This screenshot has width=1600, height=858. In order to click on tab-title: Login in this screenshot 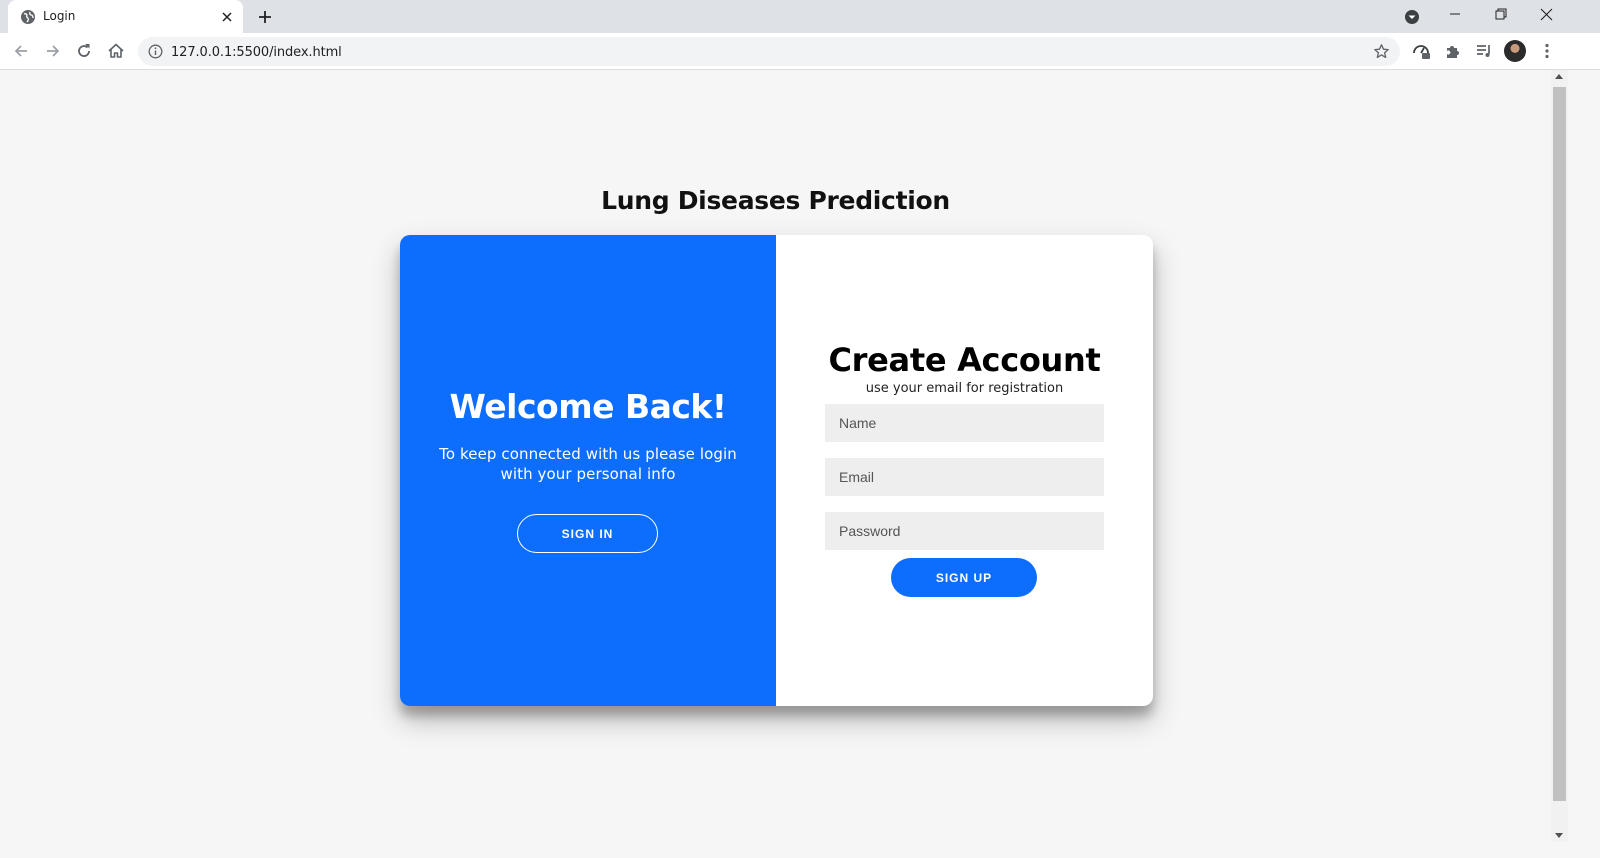, I will do `click(59, 16)`.